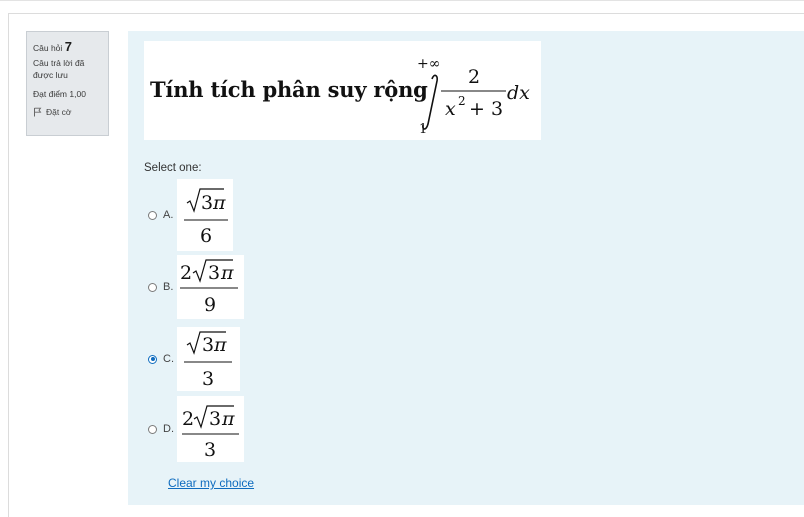  I want to click on option-b-denominator: 9, so click(210, 305).